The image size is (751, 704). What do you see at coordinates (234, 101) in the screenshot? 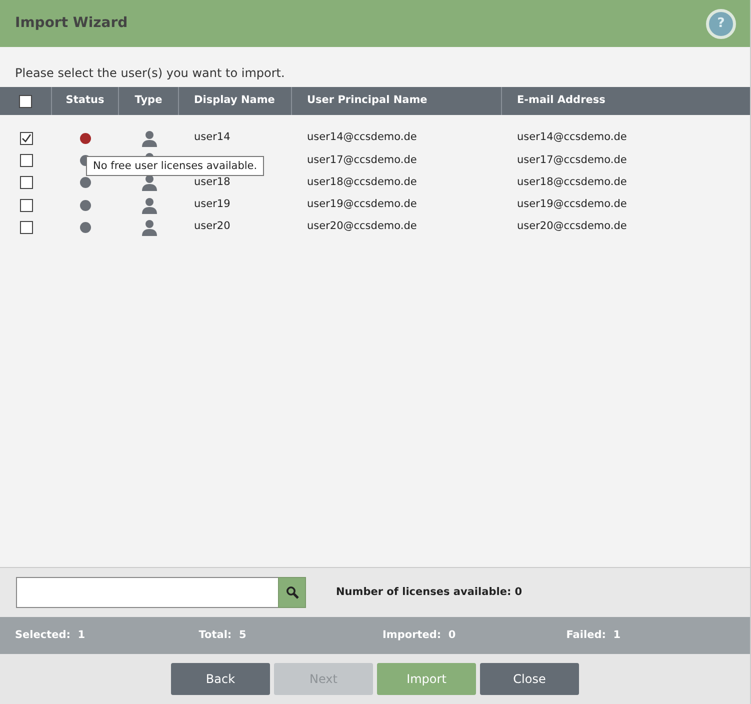
I see `column-header: Display Name` at bounding box center [234, 101].